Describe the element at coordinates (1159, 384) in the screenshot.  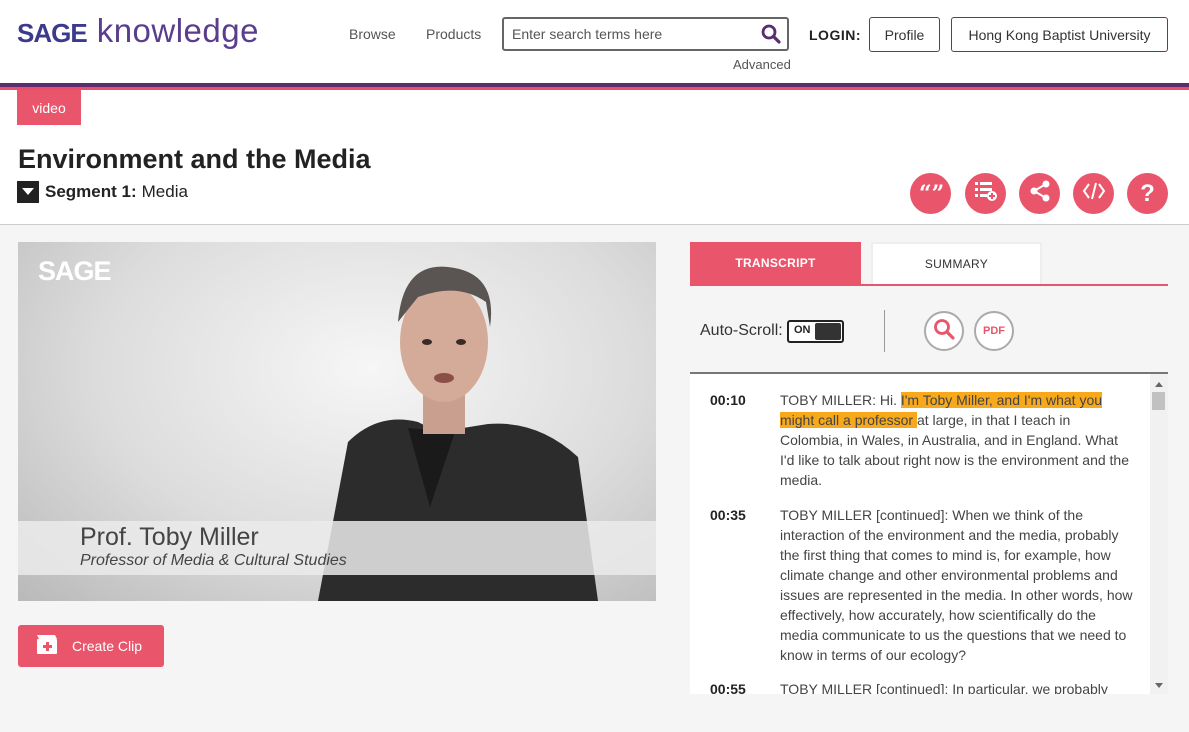
I see `scroll-up-icon` at that location.